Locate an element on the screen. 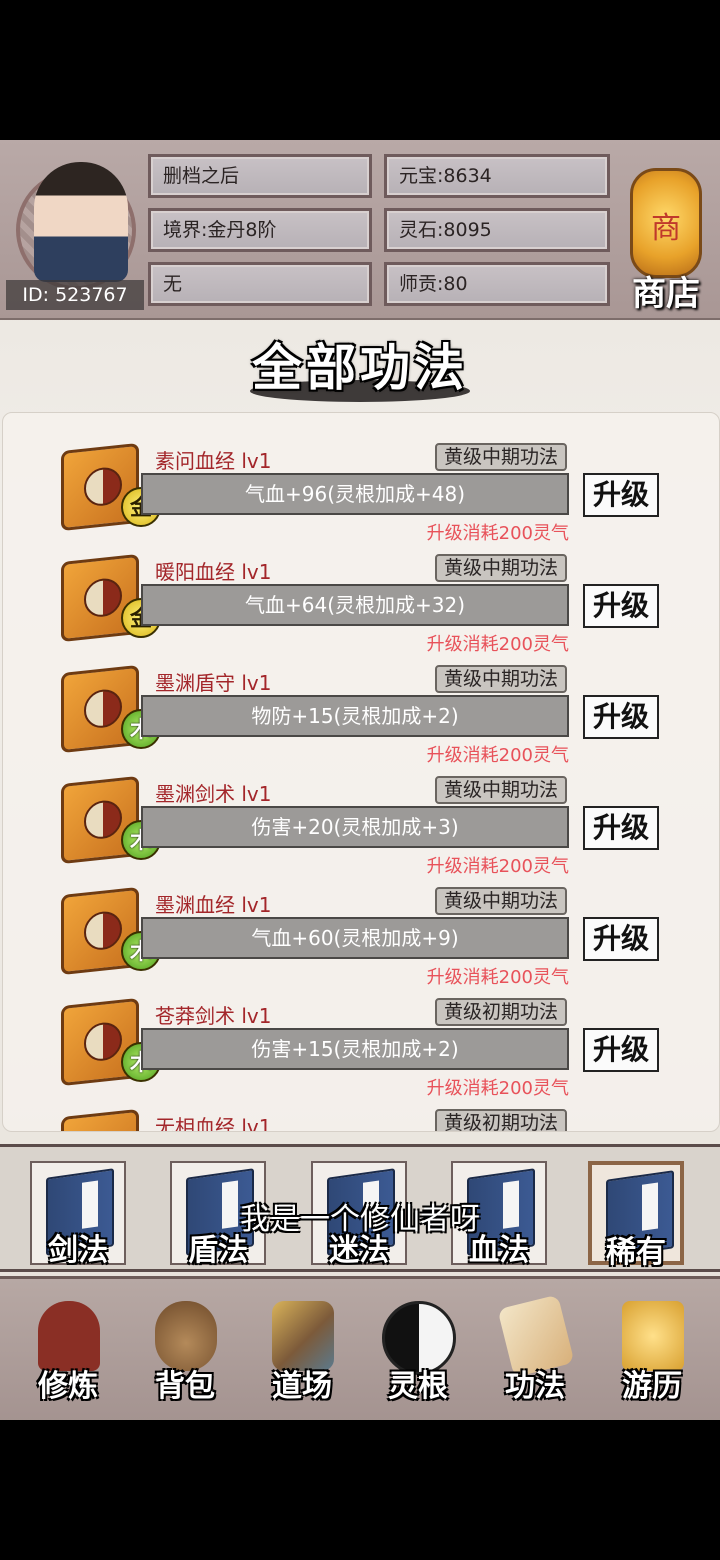 This screenshot has height=1560, width=720. lantern-icon: 商 is located at coordinates (666, 223).